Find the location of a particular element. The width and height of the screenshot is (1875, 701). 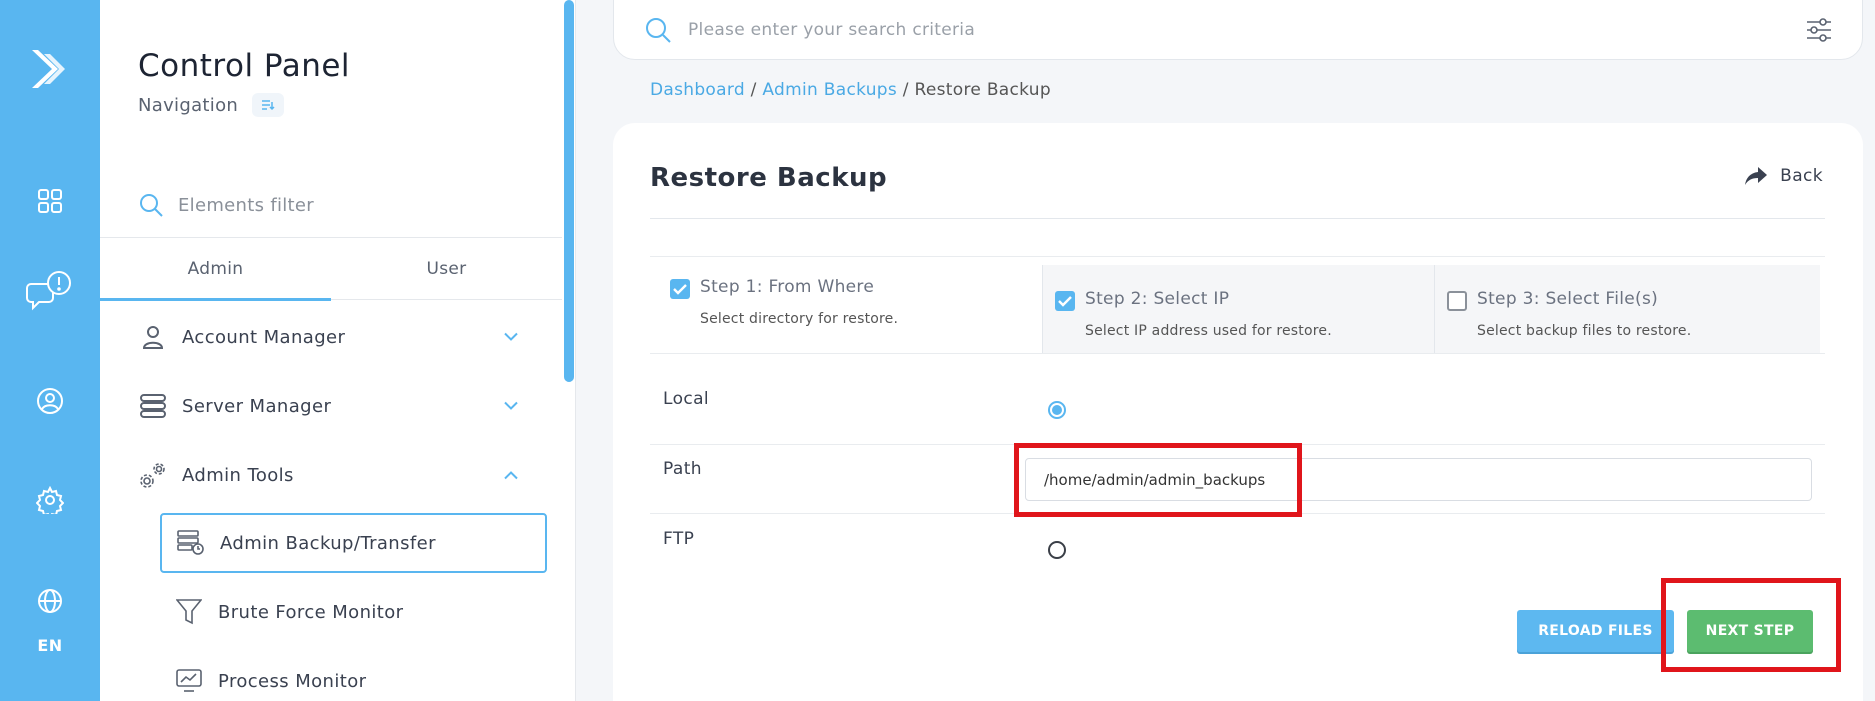

notifications-icon is located at coordinates (50, 291).